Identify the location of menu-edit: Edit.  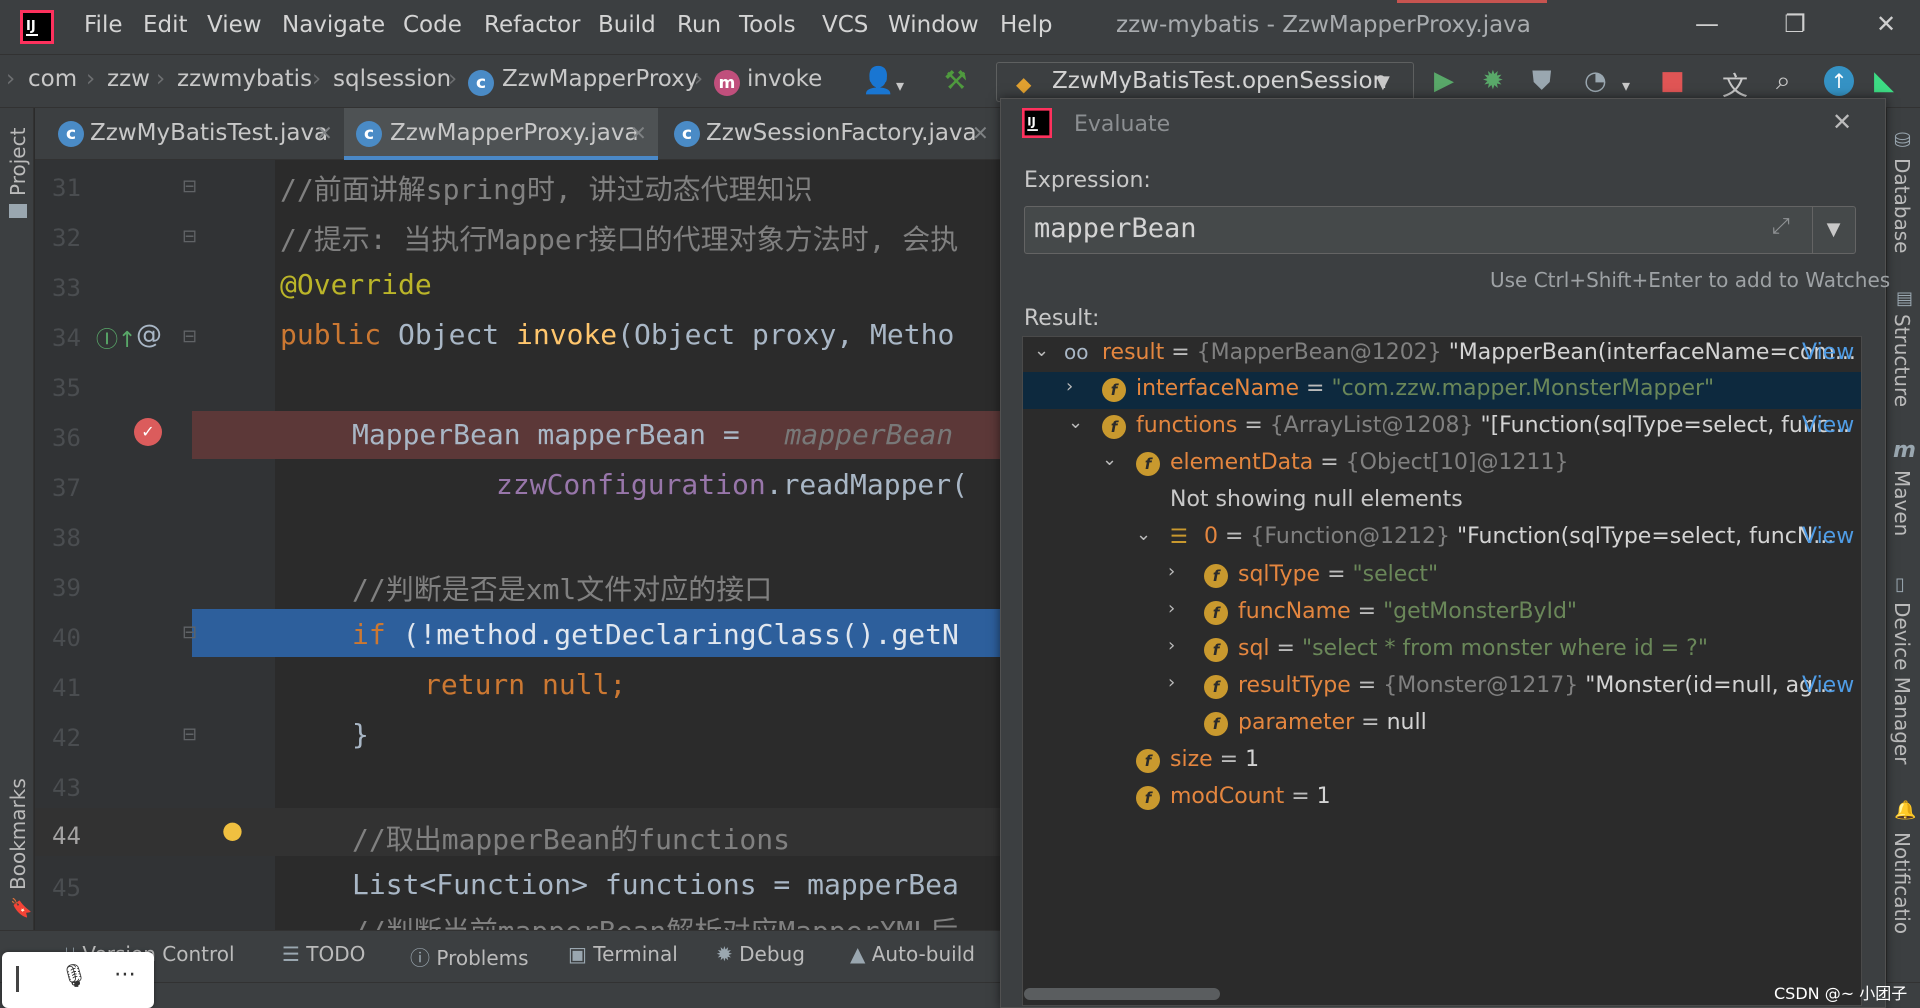
(165, 25).